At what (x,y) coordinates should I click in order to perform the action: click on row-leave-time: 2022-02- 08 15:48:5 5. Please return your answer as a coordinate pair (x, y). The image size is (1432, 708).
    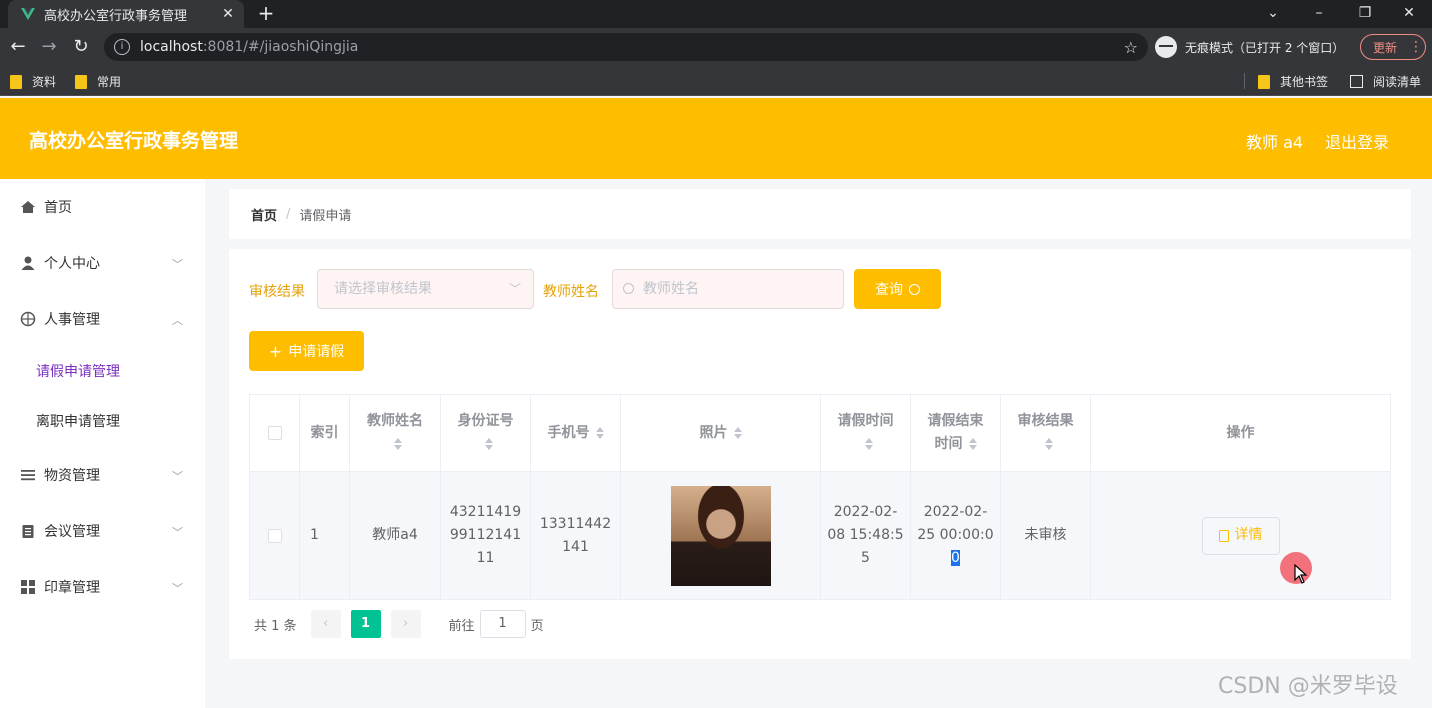
    Looking at the image, I should click on (866, 535).